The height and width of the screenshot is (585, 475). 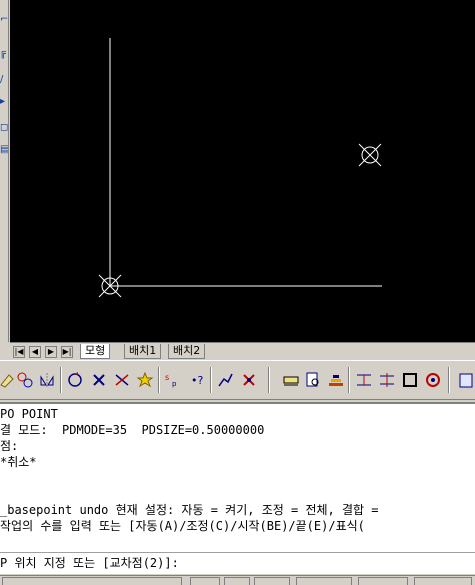 I want to click on coordinate-readout, so click(x=92, y=581).